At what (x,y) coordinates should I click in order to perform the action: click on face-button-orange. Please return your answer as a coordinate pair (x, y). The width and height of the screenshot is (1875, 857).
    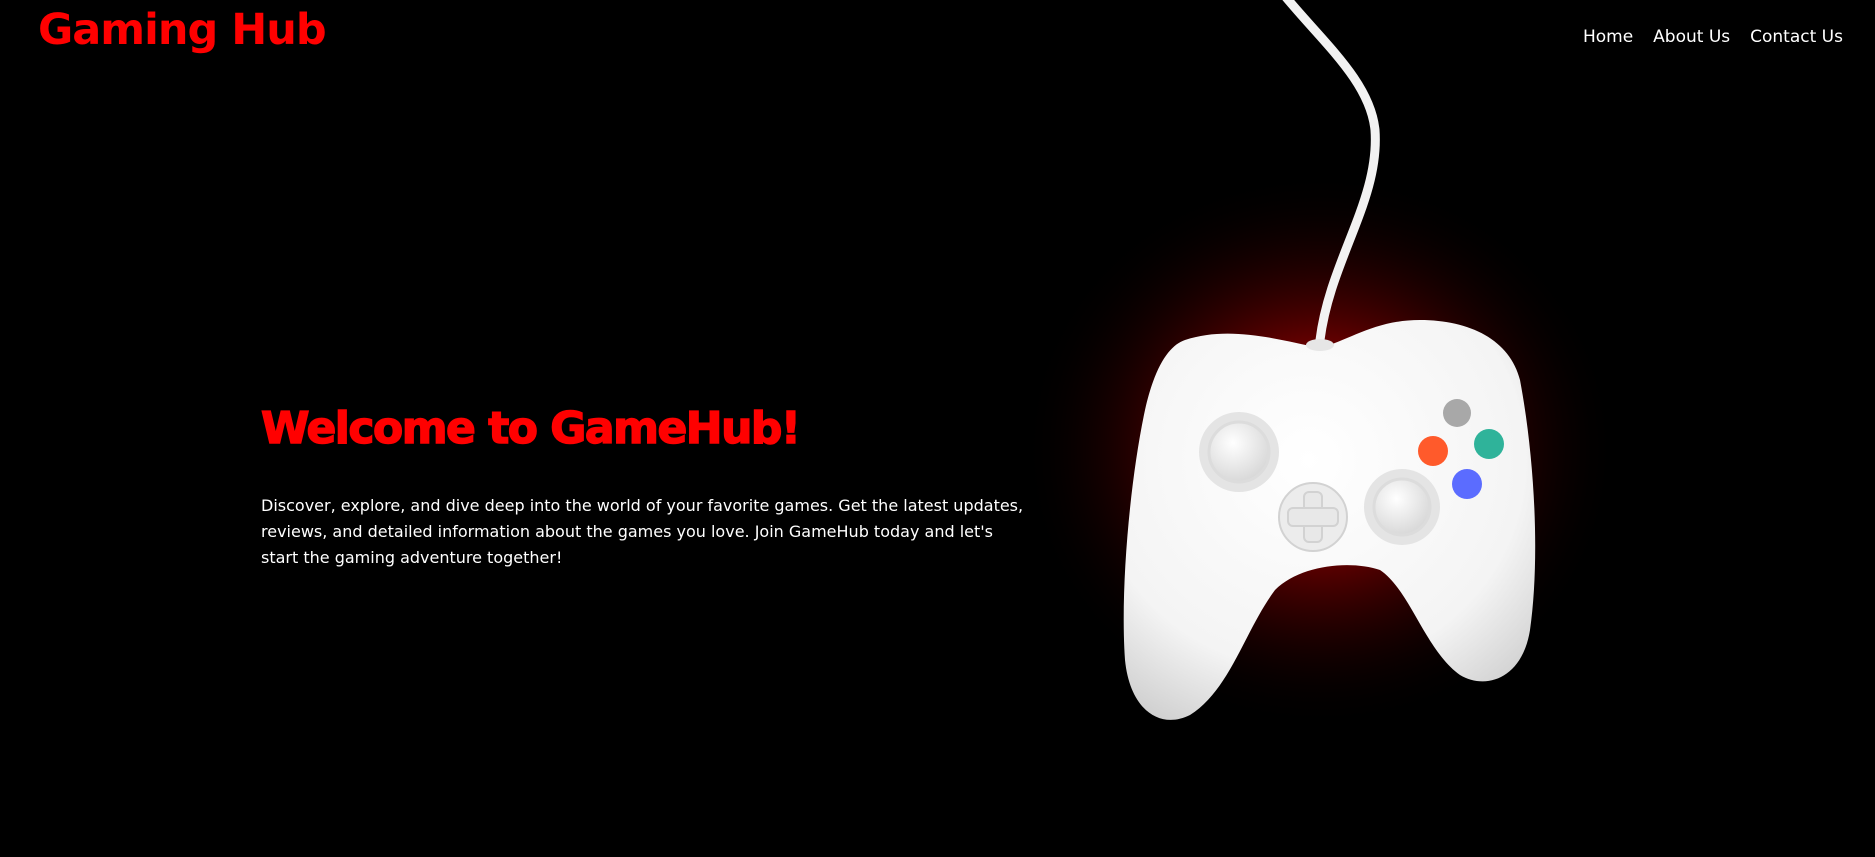
    Looking at the image, I should click on (1433, 451).